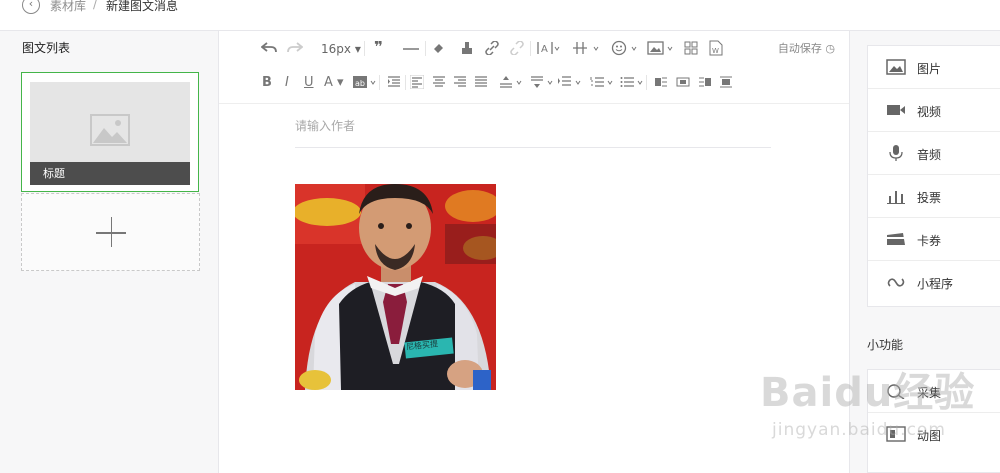 The height and width of the screenshot is (473, 1000). I want to click on unlink-icon, so click(517, 48).